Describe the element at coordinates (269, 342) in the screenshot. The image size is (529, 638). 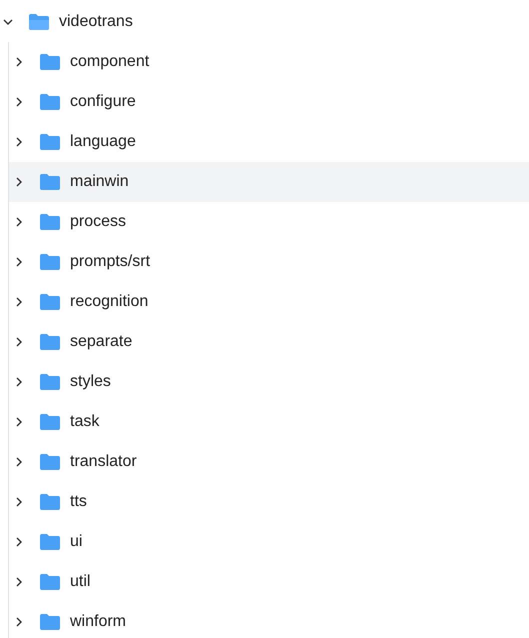
I see `tree-item: separate` at that location.